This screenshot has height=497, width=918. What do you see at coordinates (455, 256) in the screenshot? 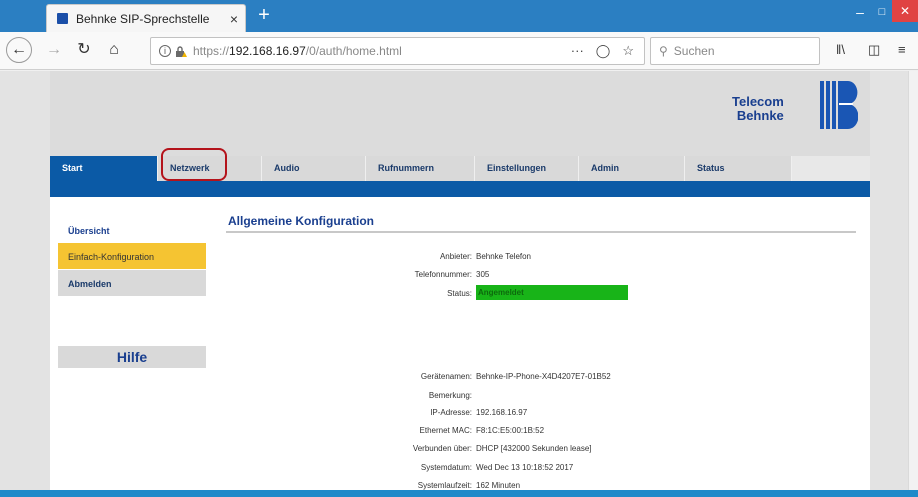
I see `row-label: Anbieter:` at bounding box center [455, 256].